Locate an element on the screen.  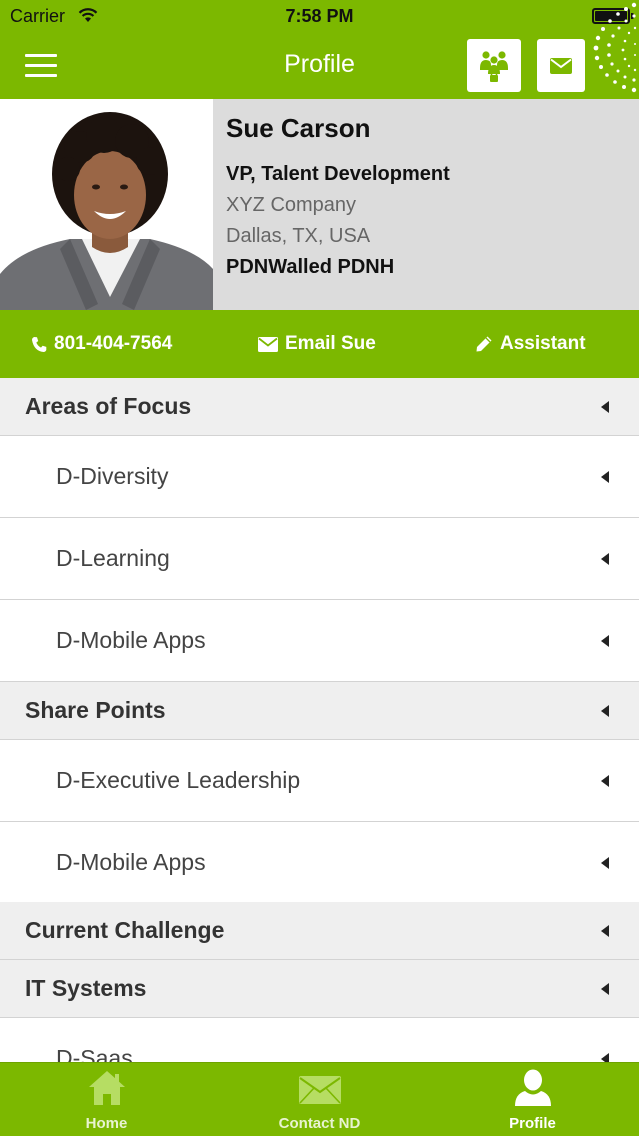
list-item-d-learning: D-Learning is located at coordinates (319, 559).